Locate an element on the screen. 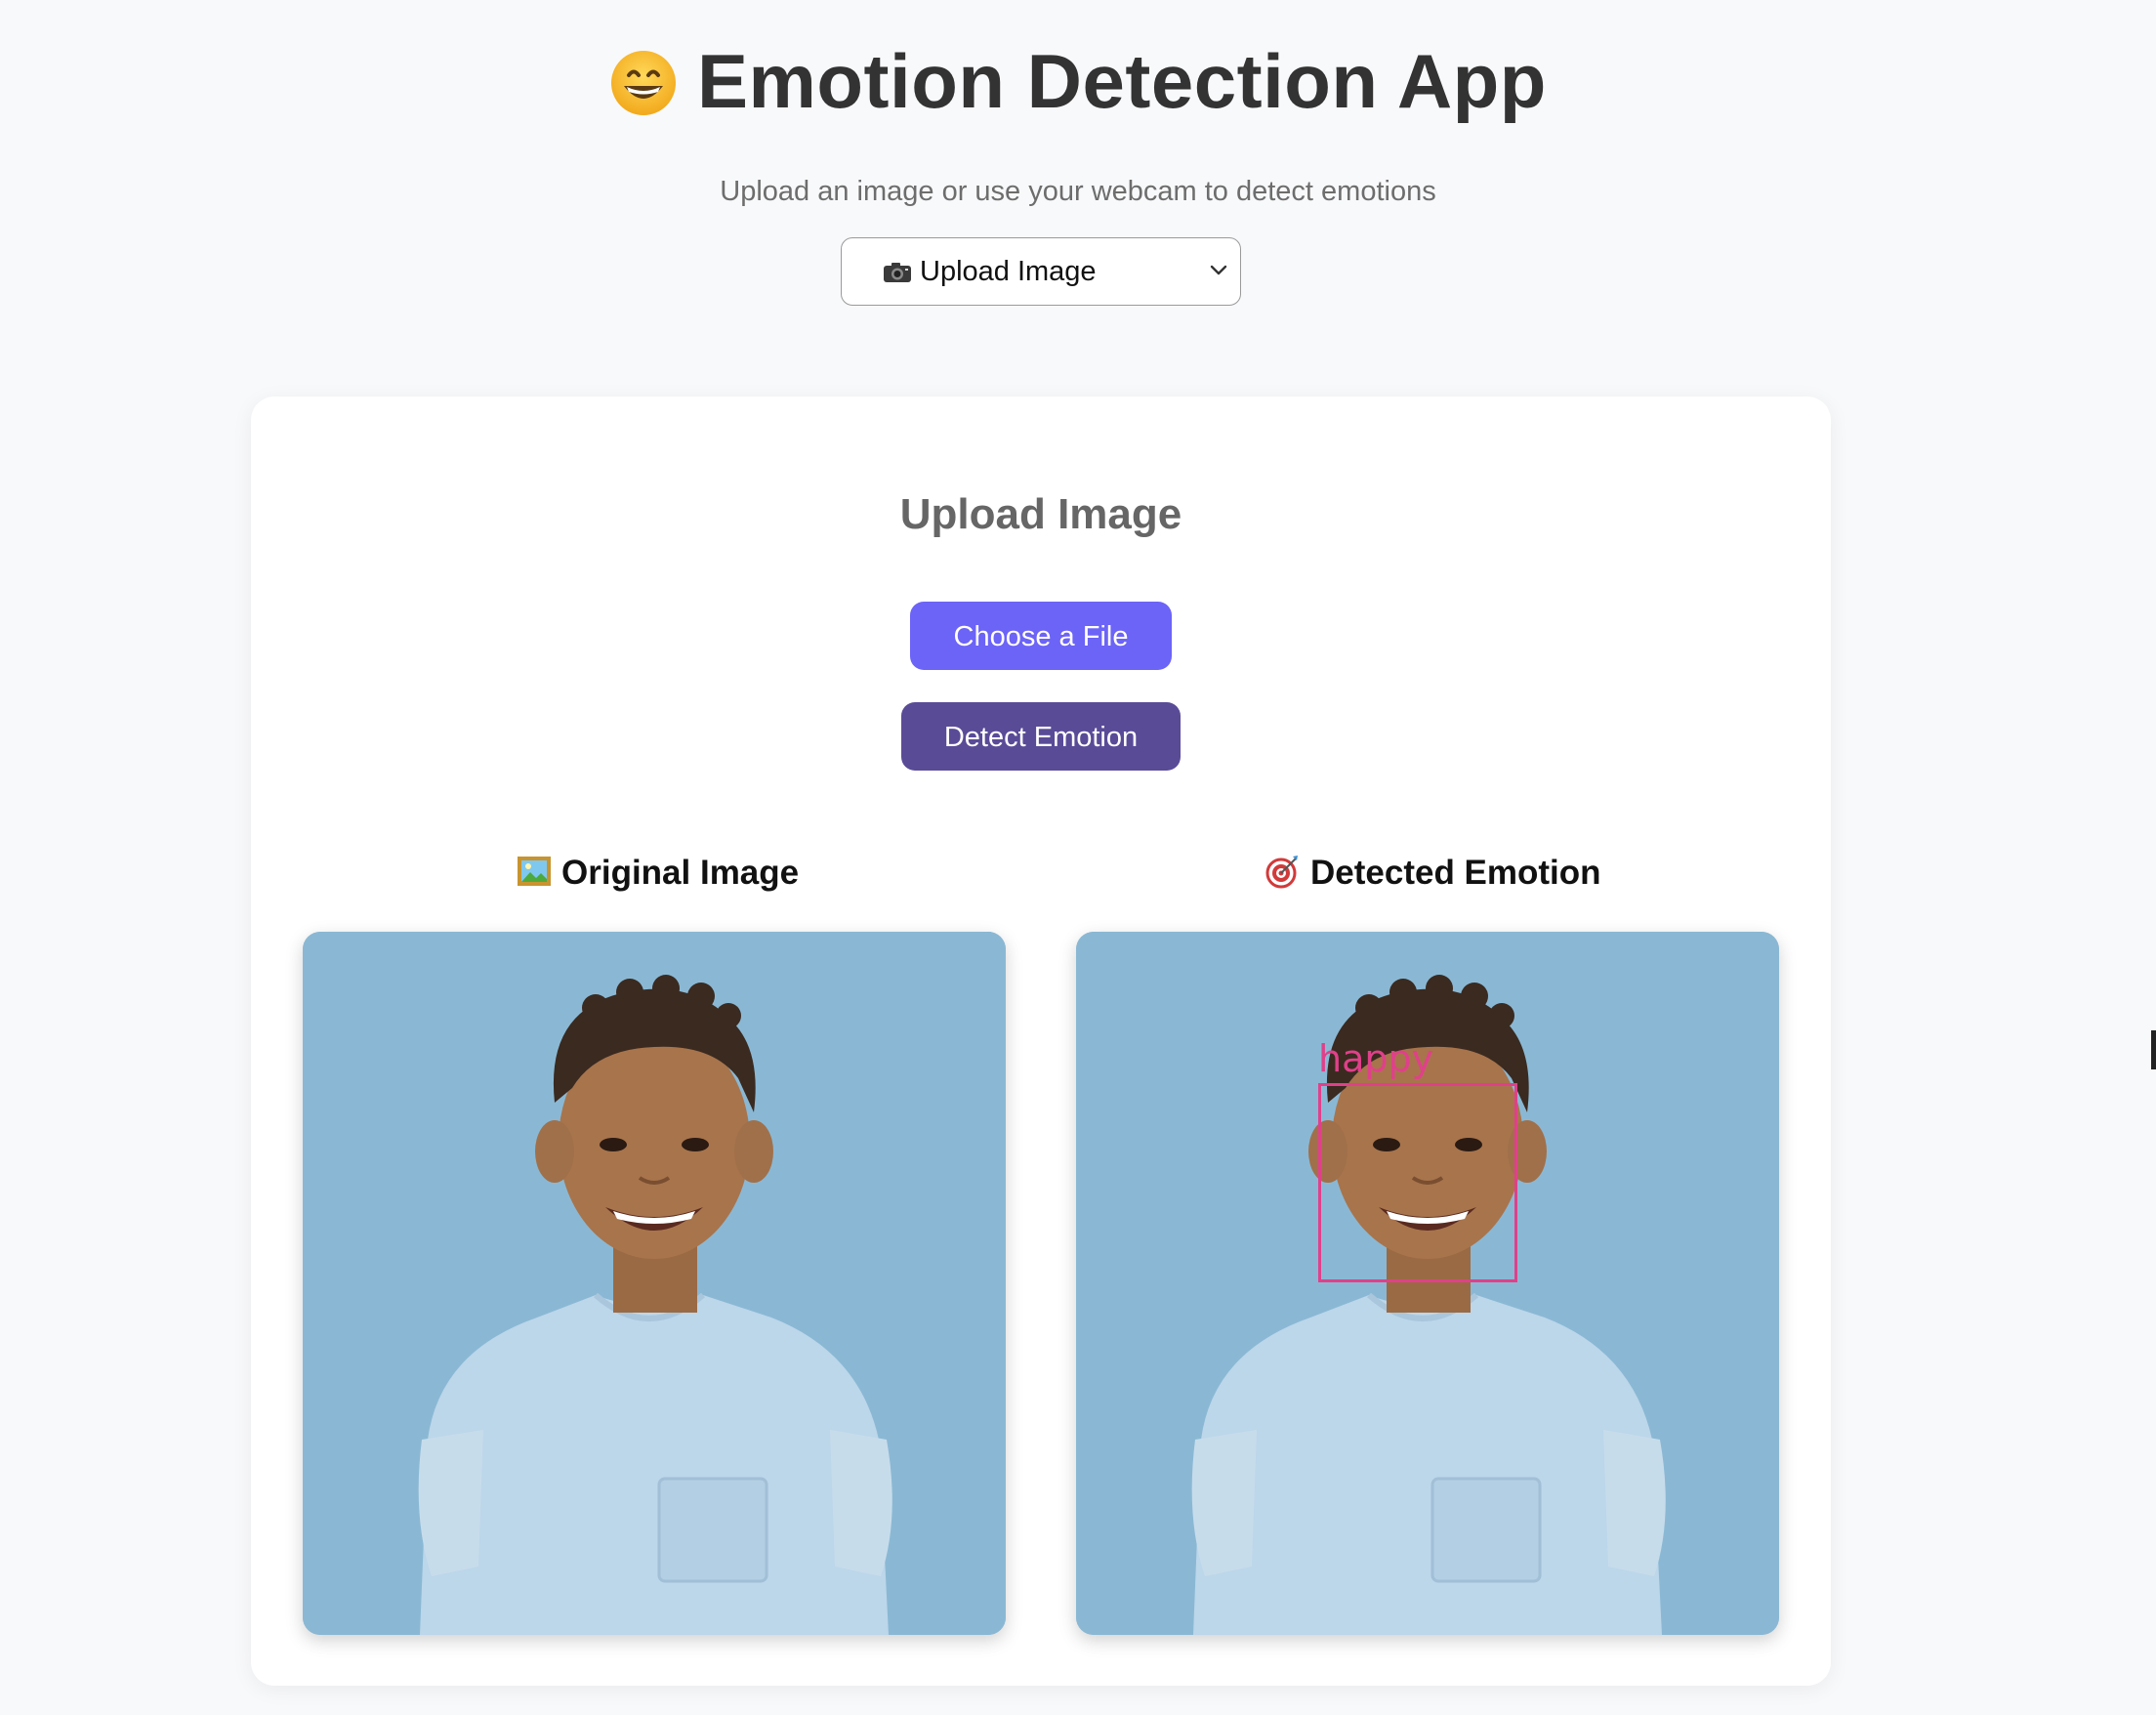  mode-select: Upload Image is located at coordinates (1041, 272).